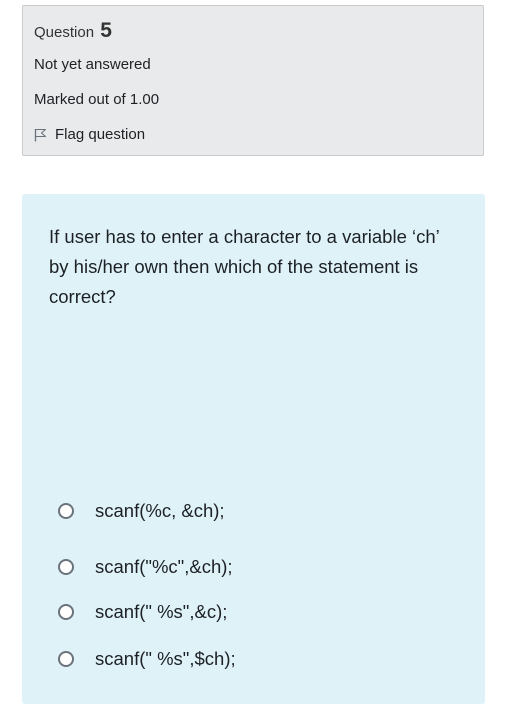  Describe the element at coordinates (165, 658) in the screenshot. I see `answer-option-label: scanf(" %s",$ch);` at that location.